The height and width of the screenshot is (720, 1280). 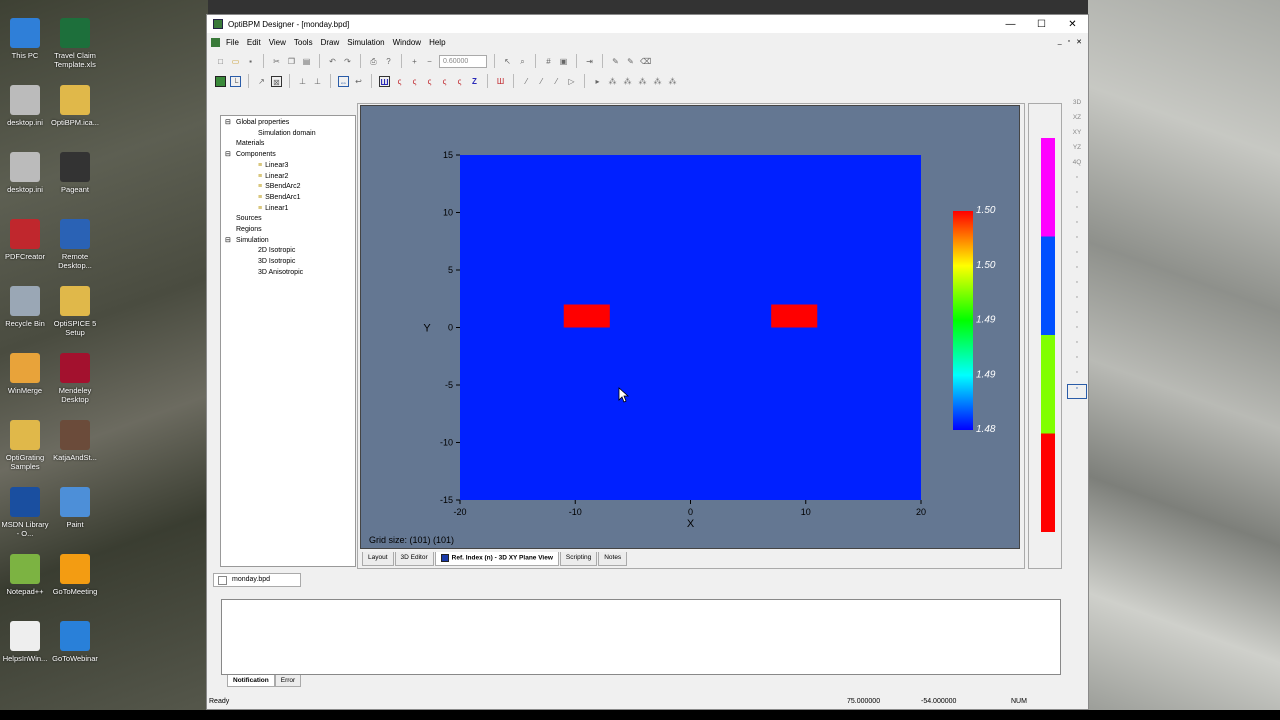 I want to click on desktop-icon: Notepad++, so click(x=25, y=575).